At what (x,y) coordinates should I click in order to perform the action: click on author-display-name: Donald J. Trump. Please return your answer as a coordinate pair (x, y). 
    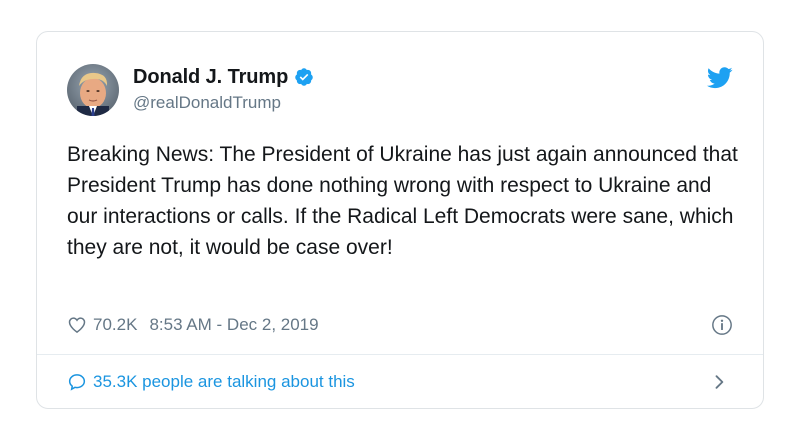
    Looking at the image, I should click on (210, 77).